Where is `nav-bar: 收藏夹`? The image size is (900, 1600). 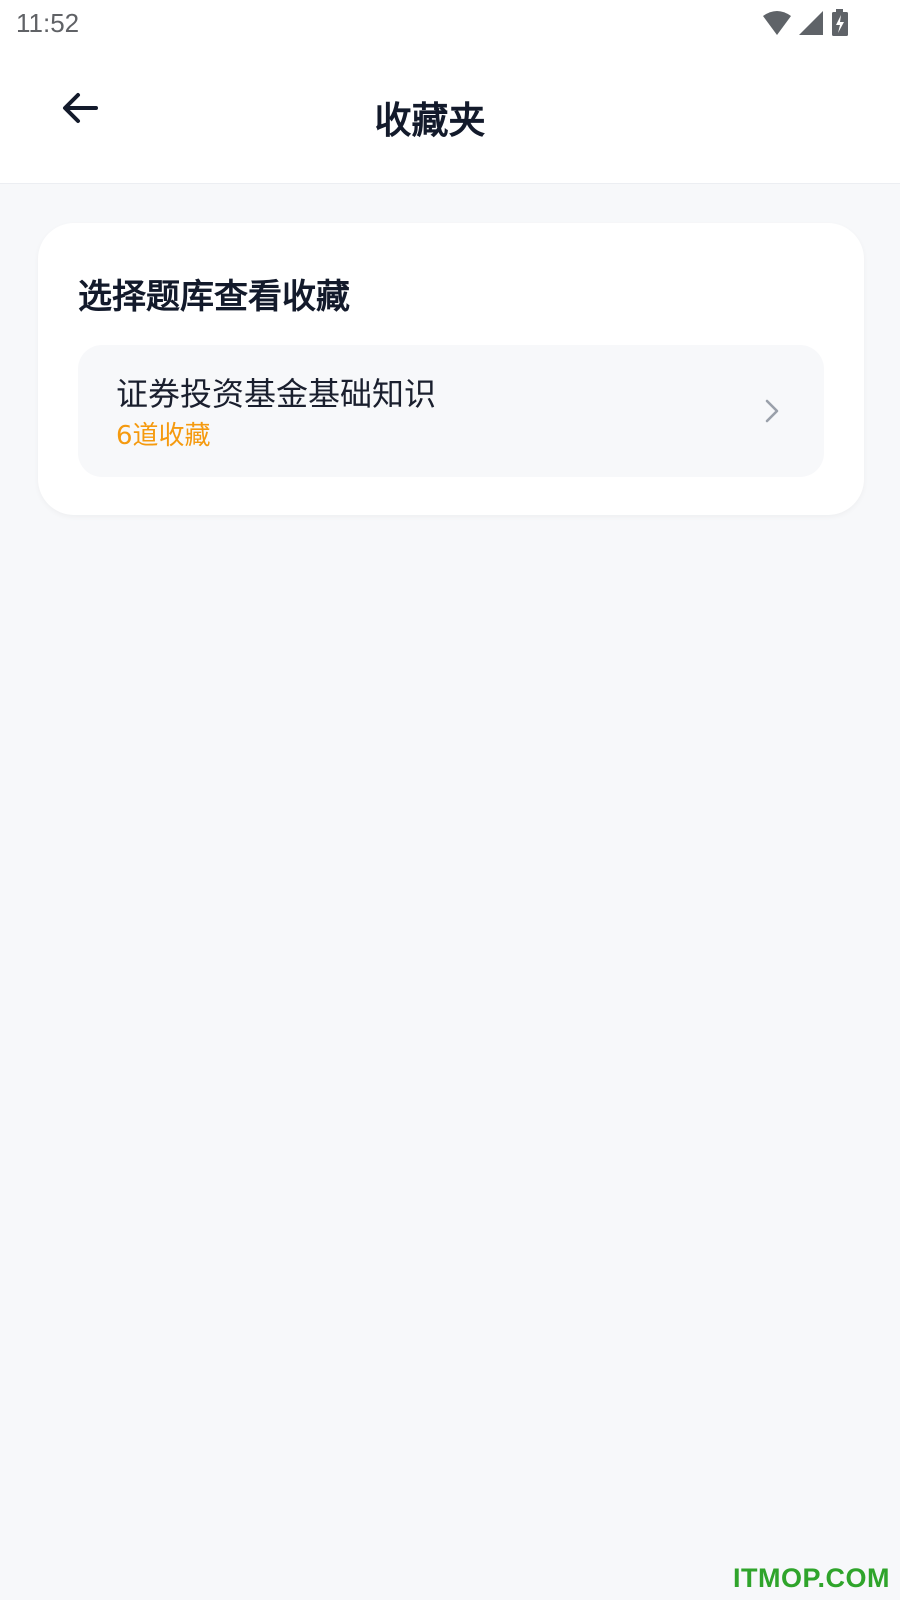
nav-bar: 收藏夹 is located at coordinates (450, 117).